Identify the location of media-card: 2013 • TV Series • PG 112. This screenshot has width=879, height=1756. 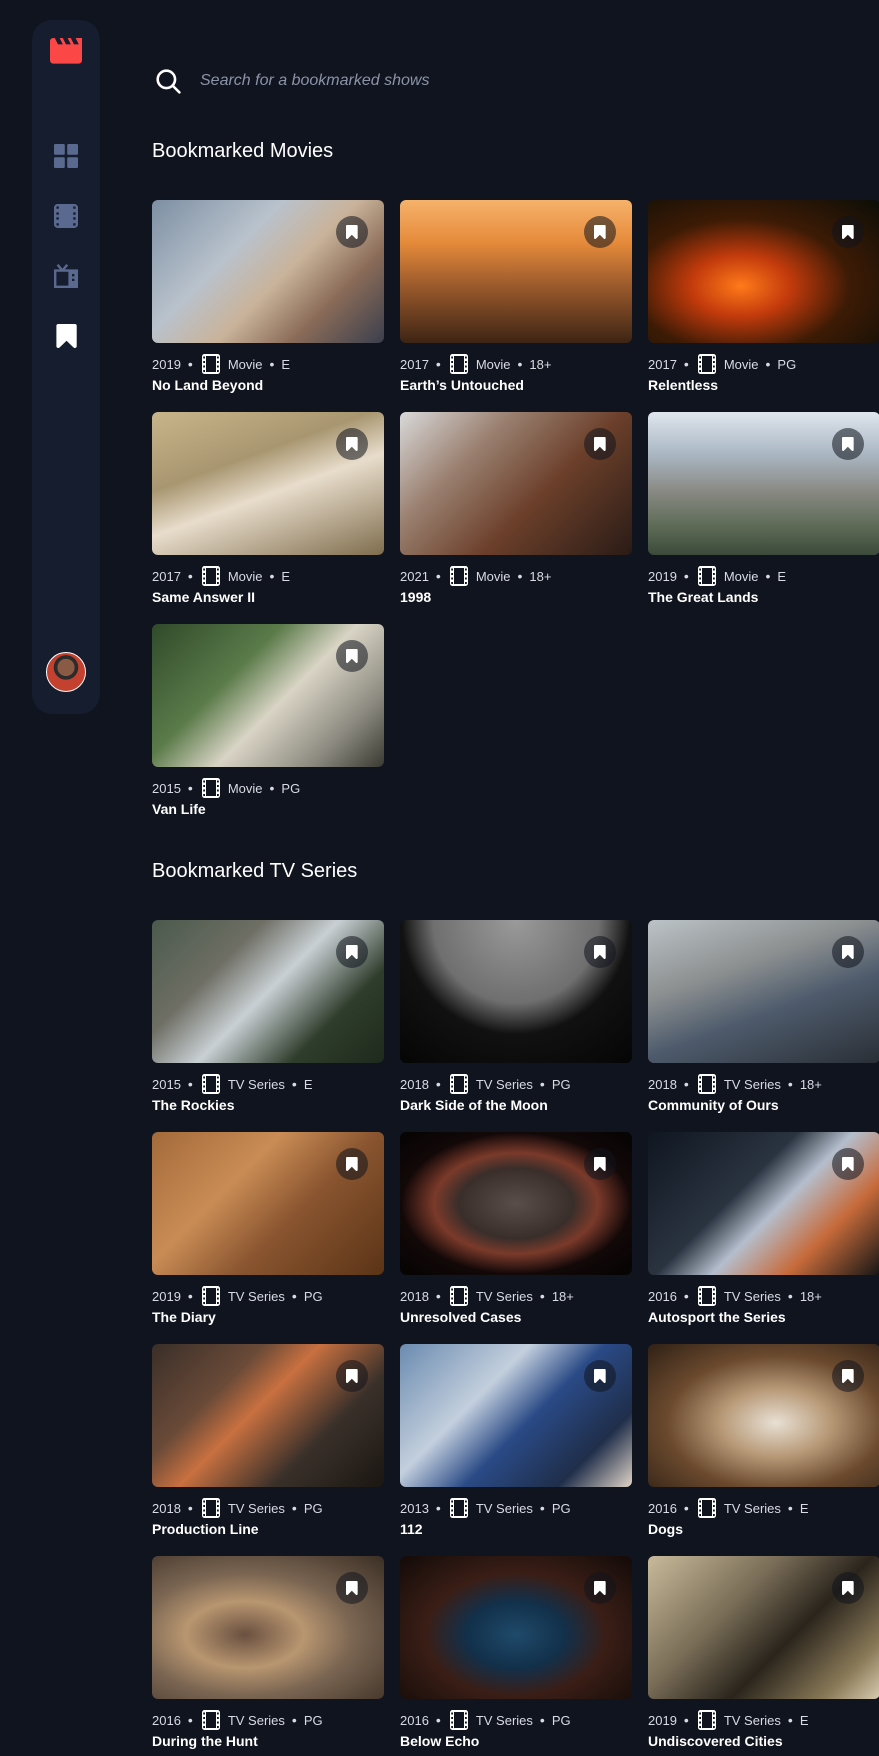
(516, 1444).